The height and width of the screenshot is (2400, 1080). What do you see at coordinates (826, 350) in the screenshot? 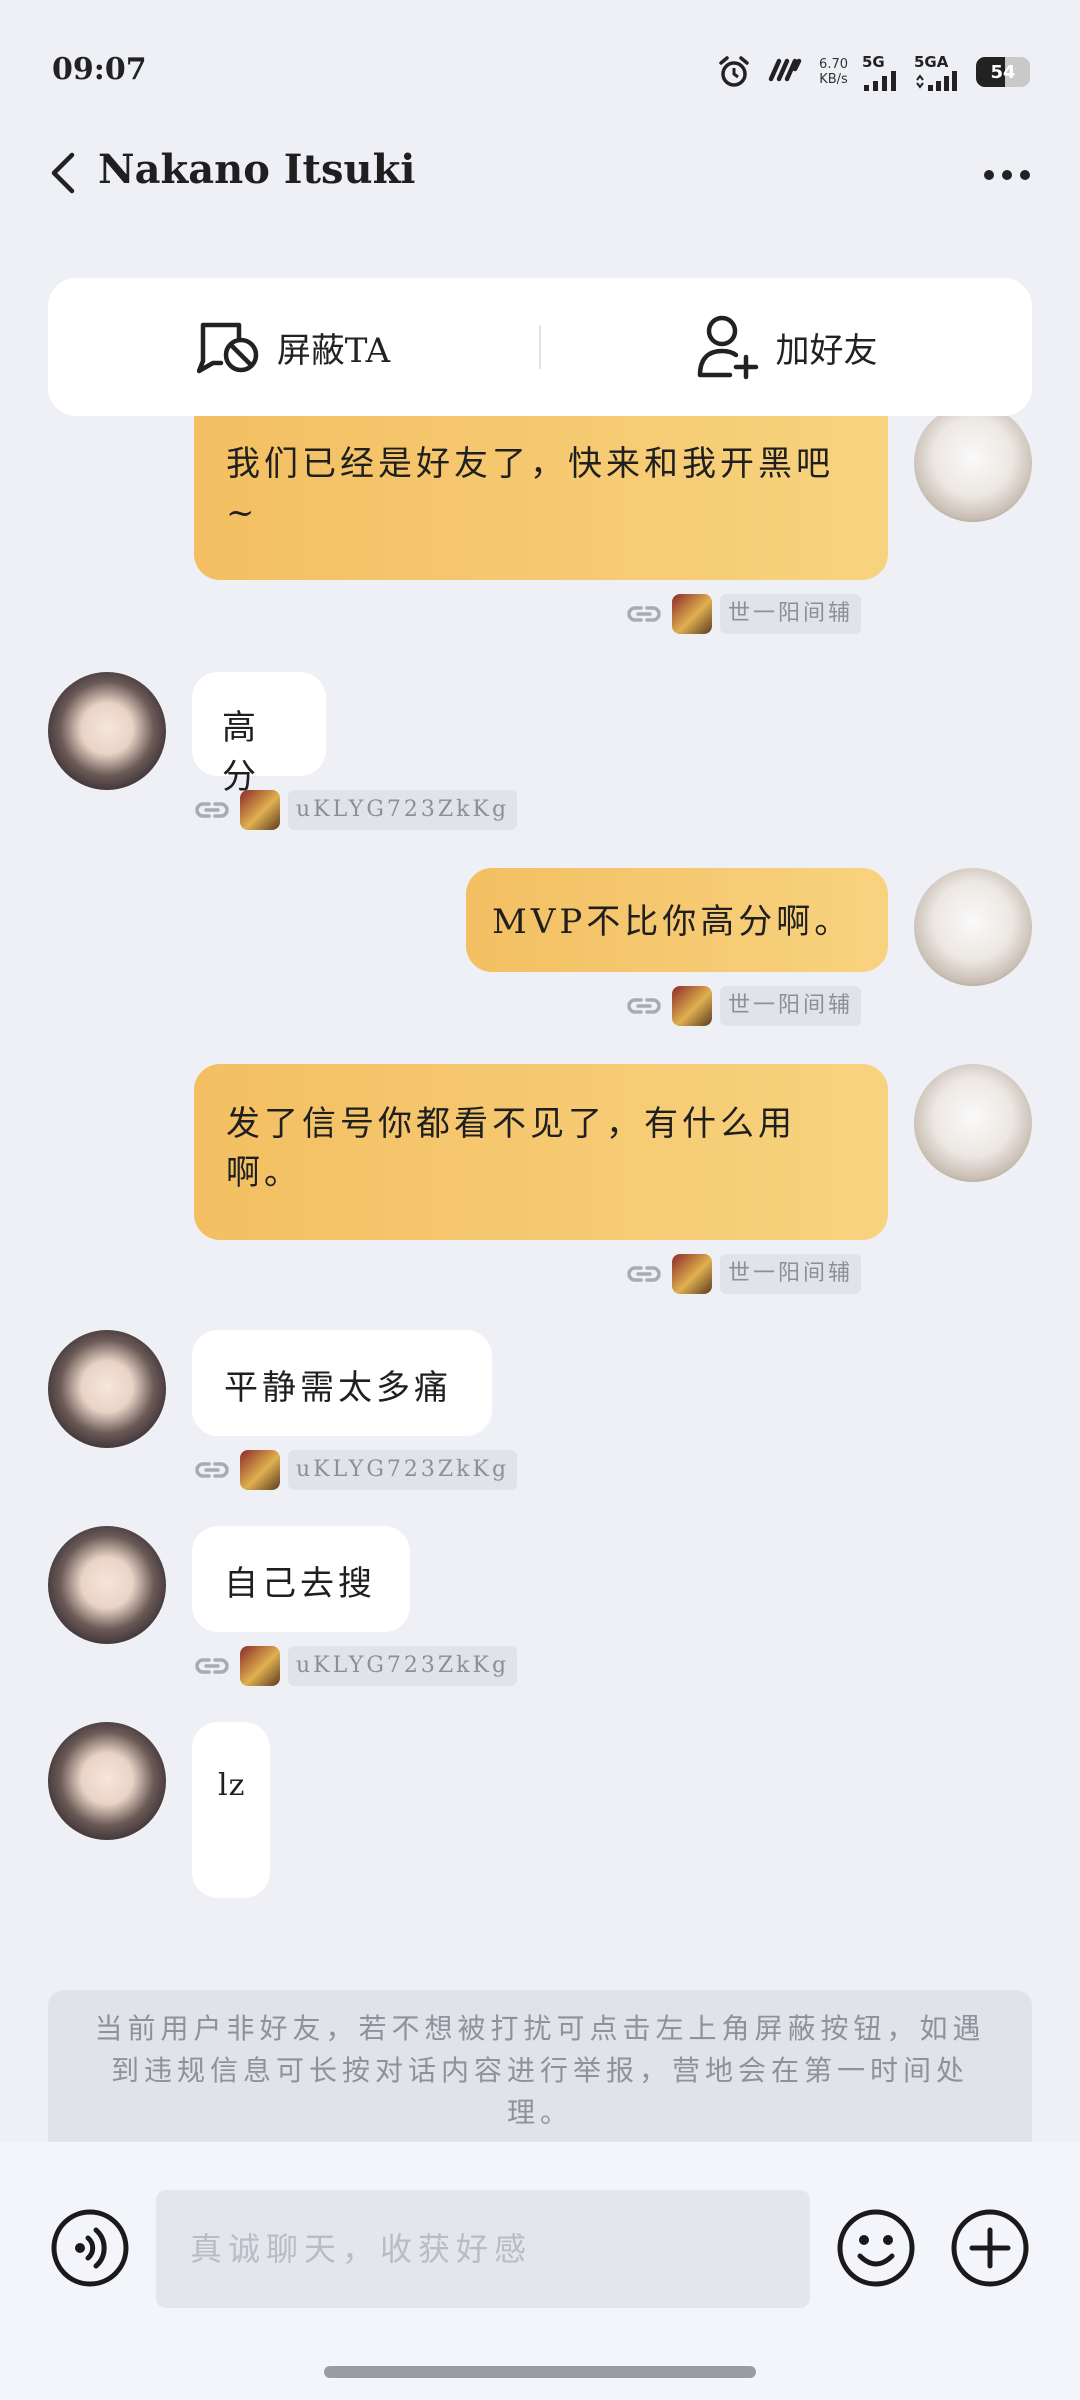
I see `add-friend-label: 加好友` at bounding box center [826, 350].